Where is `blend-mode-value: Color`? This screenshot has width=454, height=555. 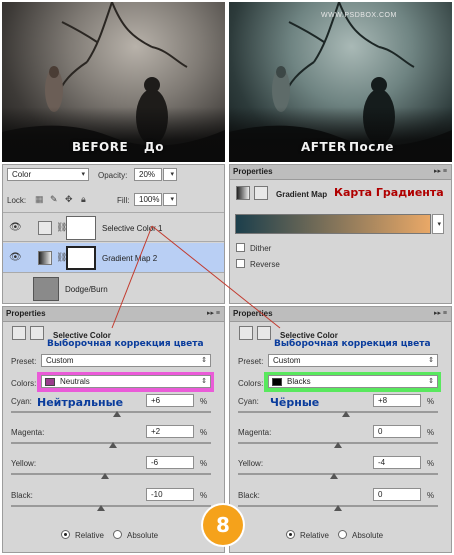 blend-mode-value: Color is located at coordinates (22, 174).